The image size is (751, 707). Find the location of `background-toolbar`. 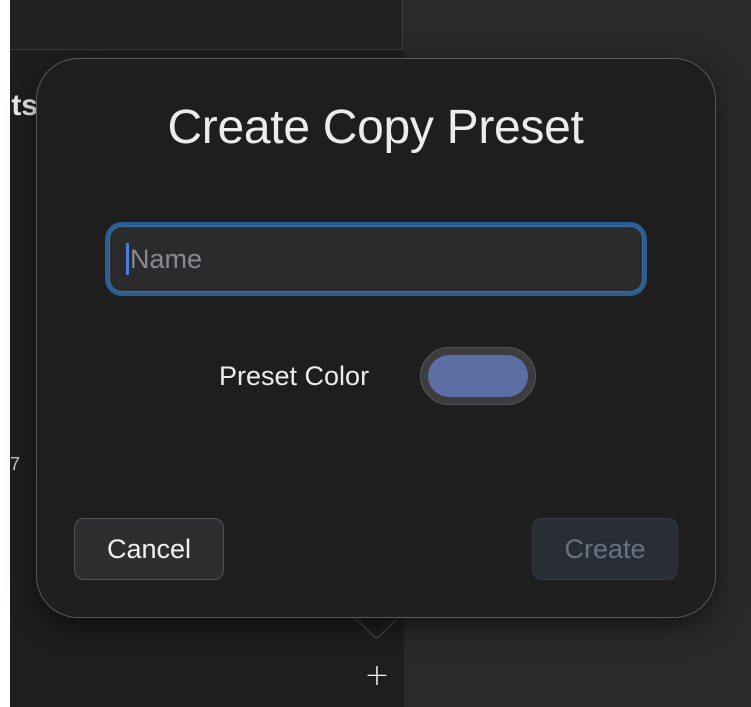

background-toolbar is located at coordinates (207, 25).